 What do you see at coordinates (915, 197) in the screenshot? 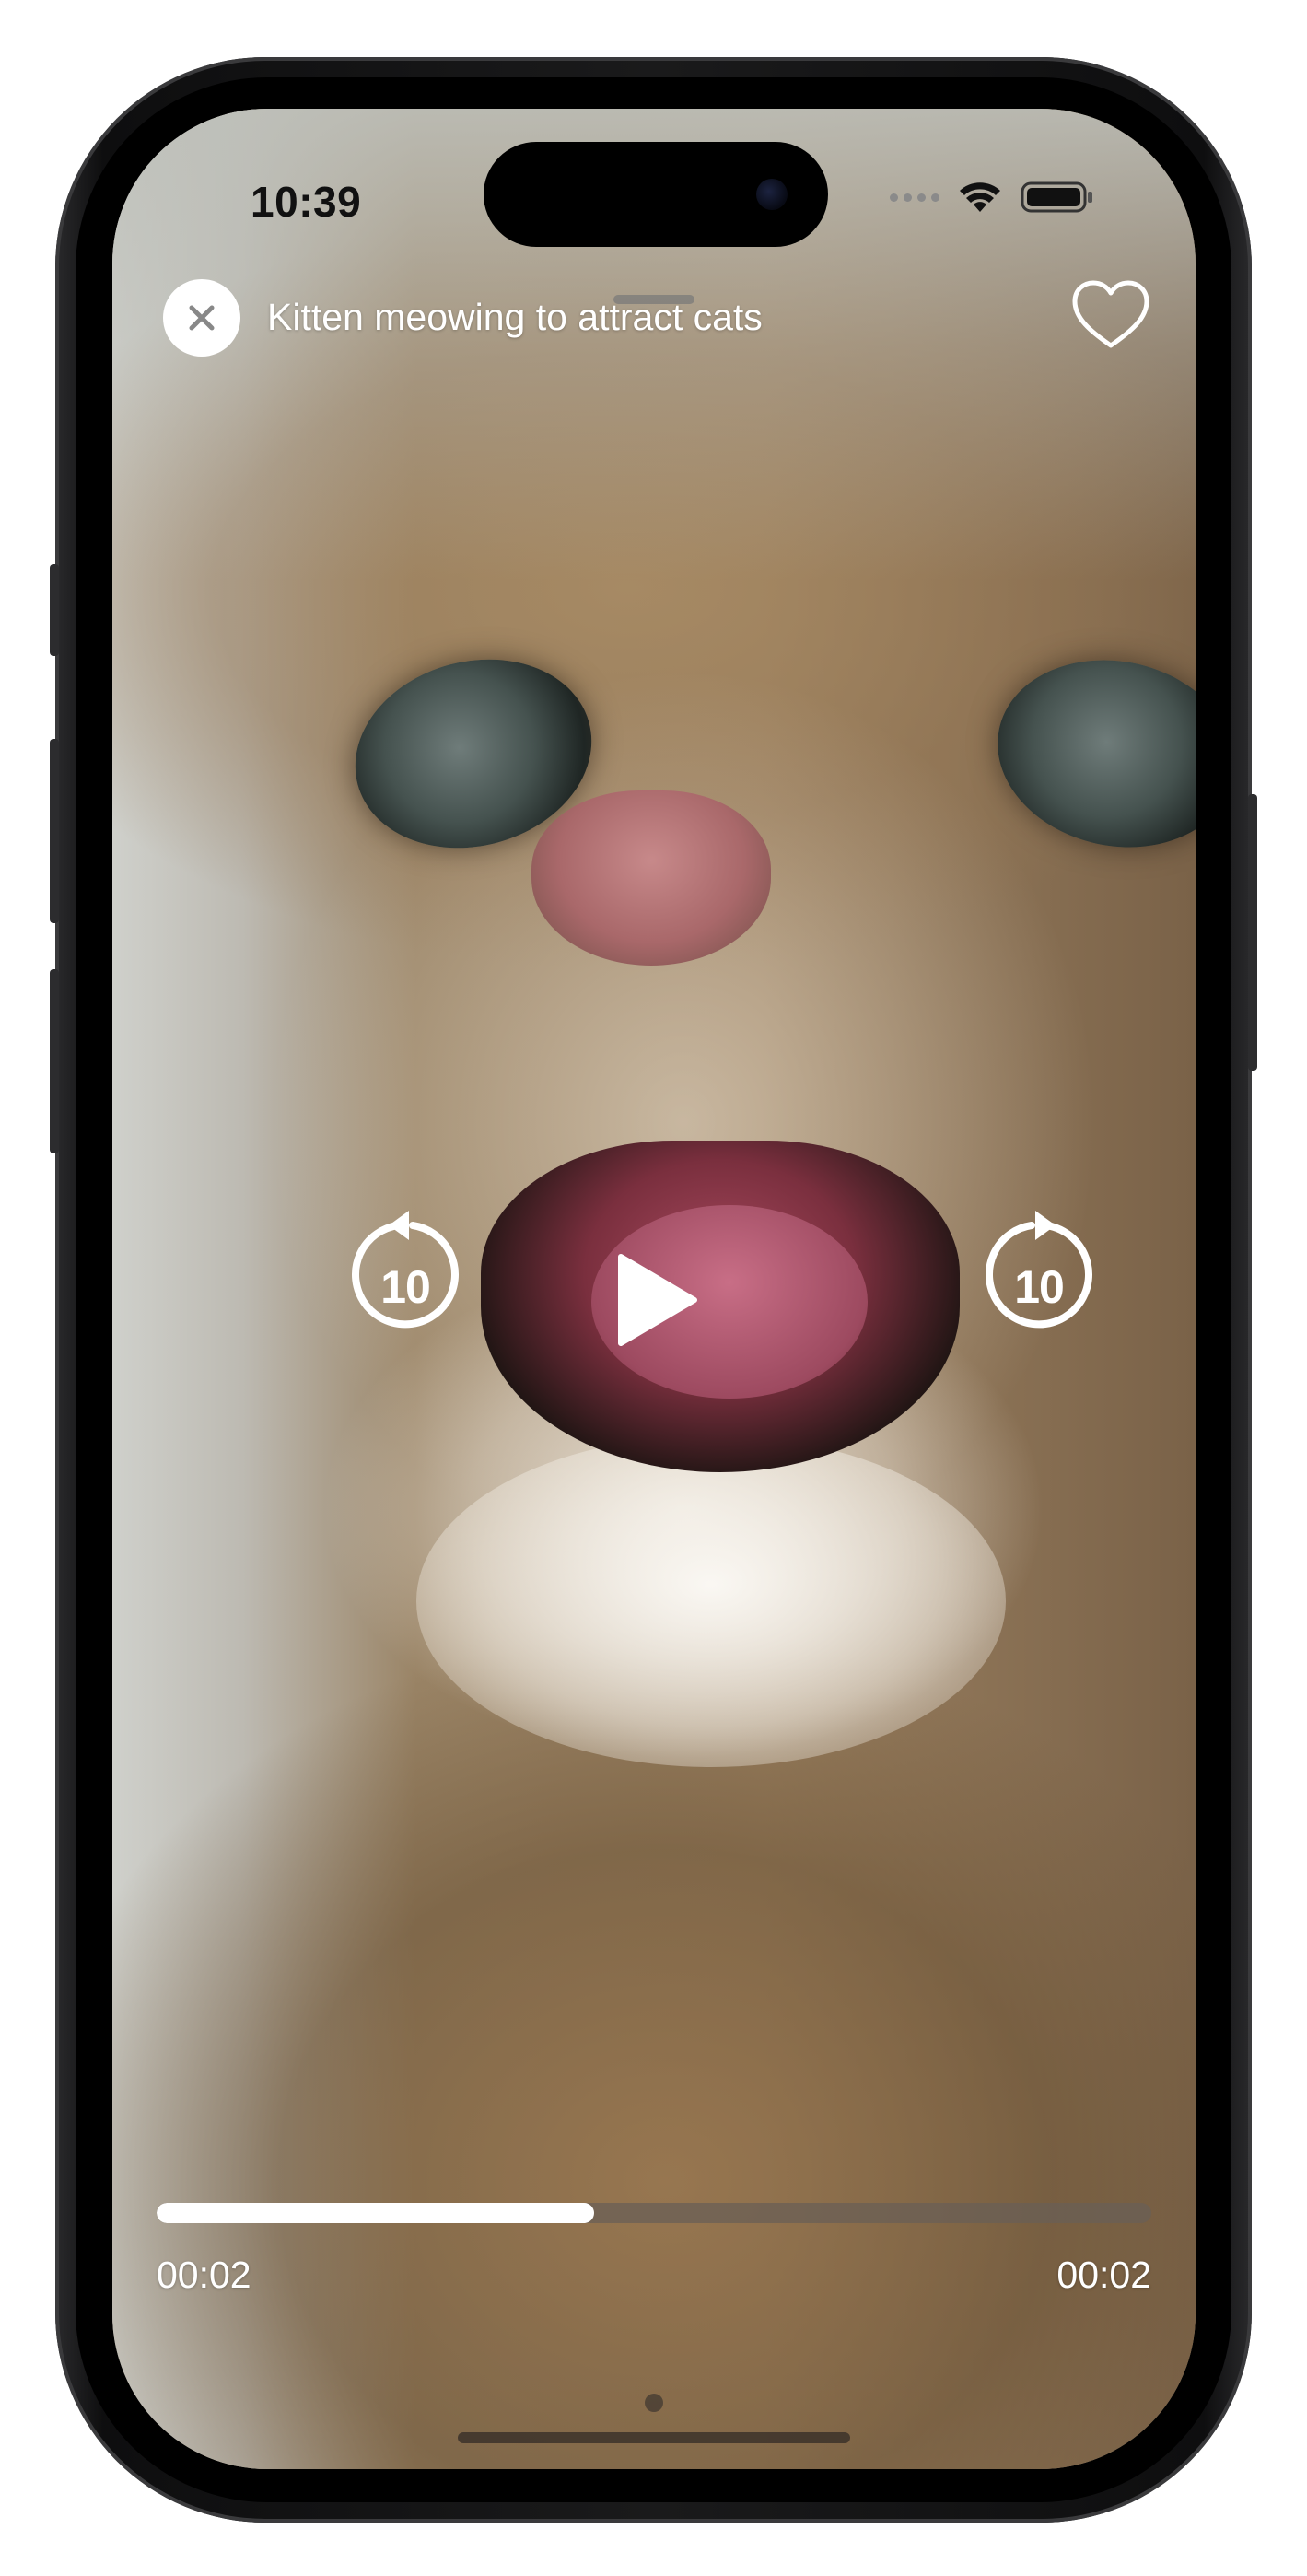
I see `cellular-icon` at bounding box center [915, 197].